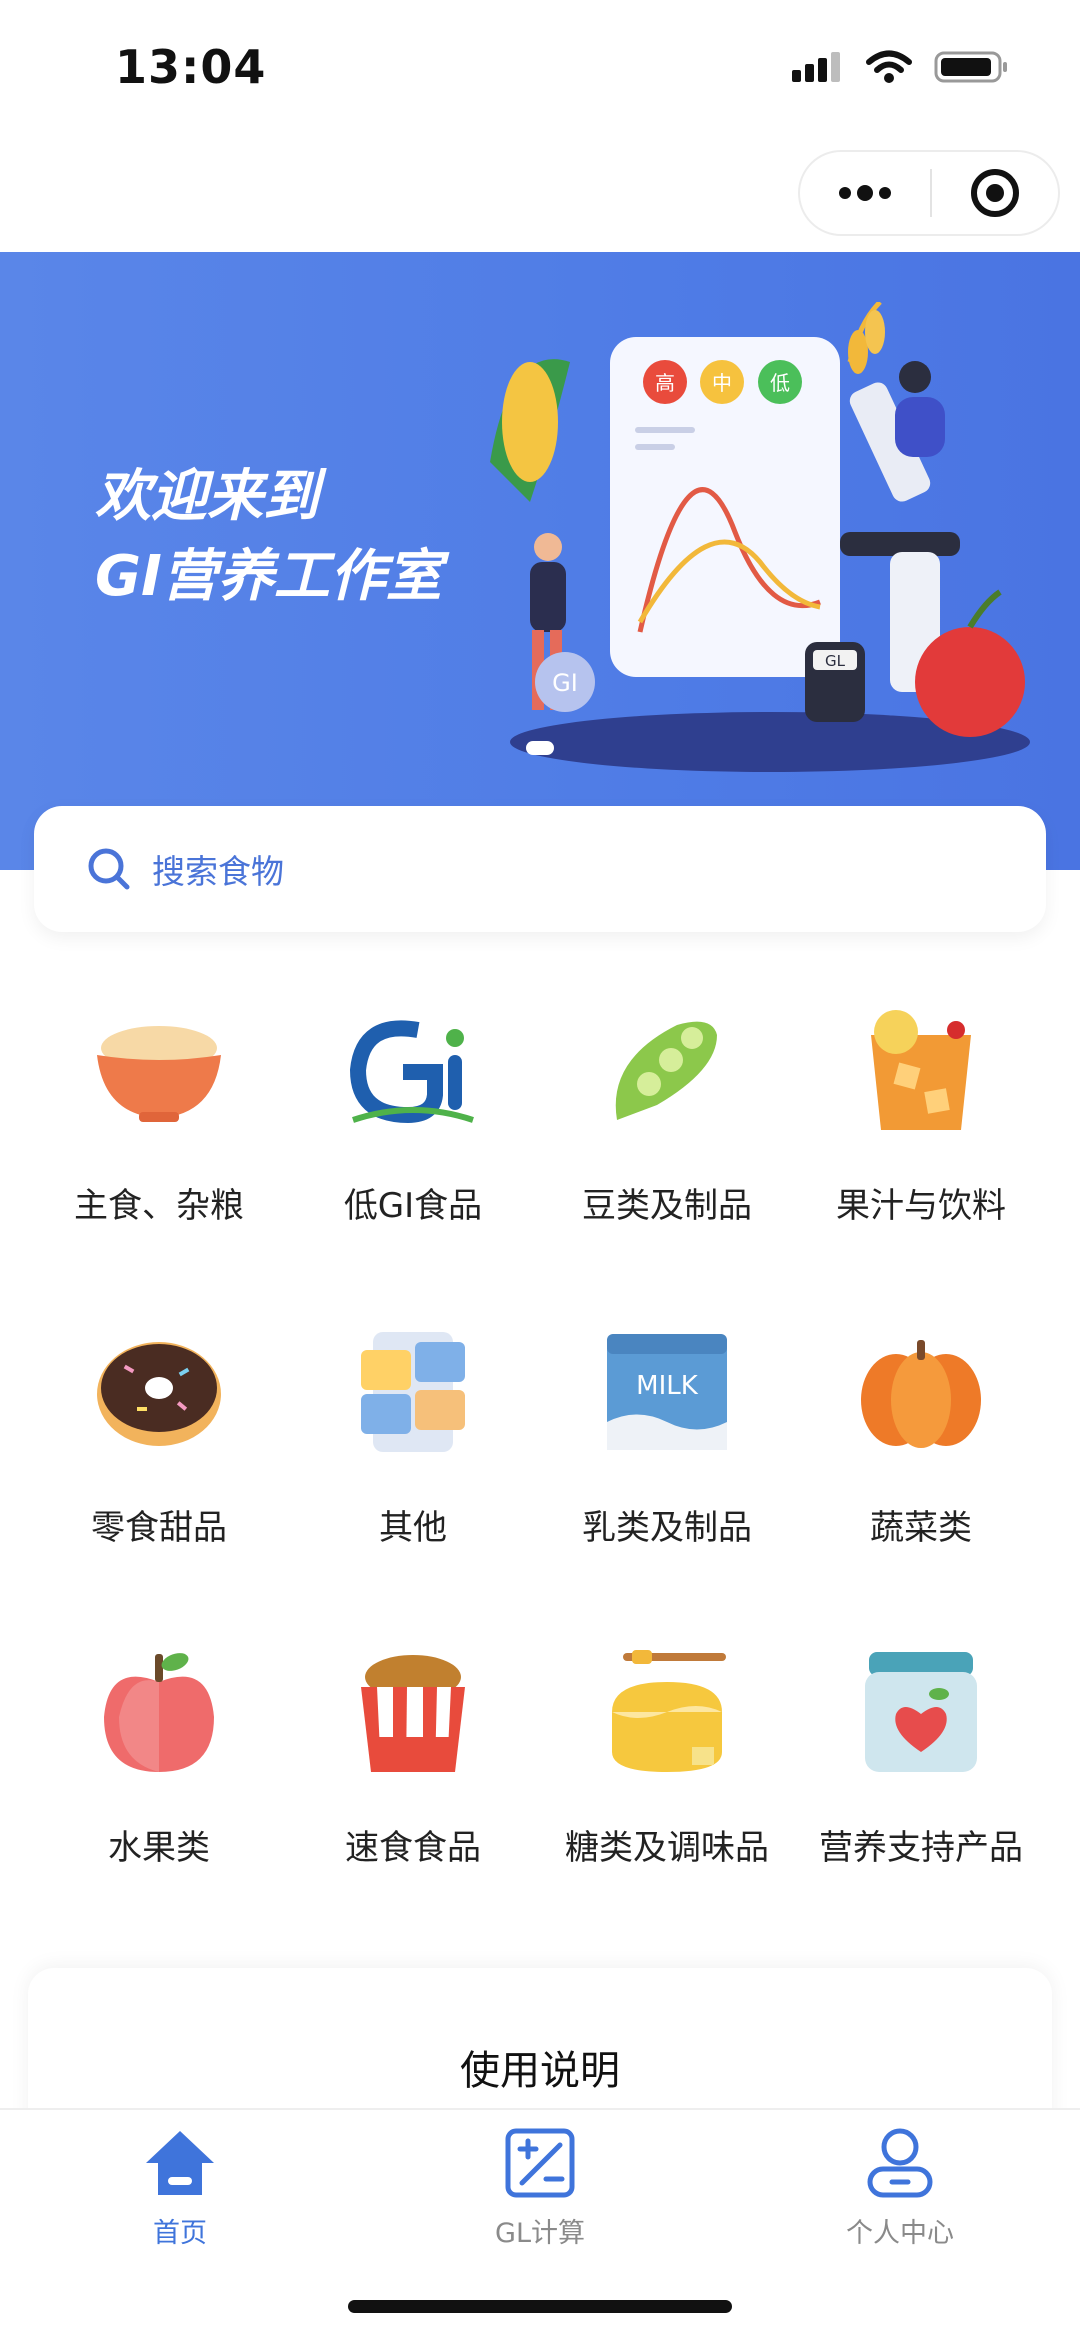 This screenshot has width=1080, height=2337. I want to click on category-staple-grains: 主食、杂粮, so click(159, 1135).